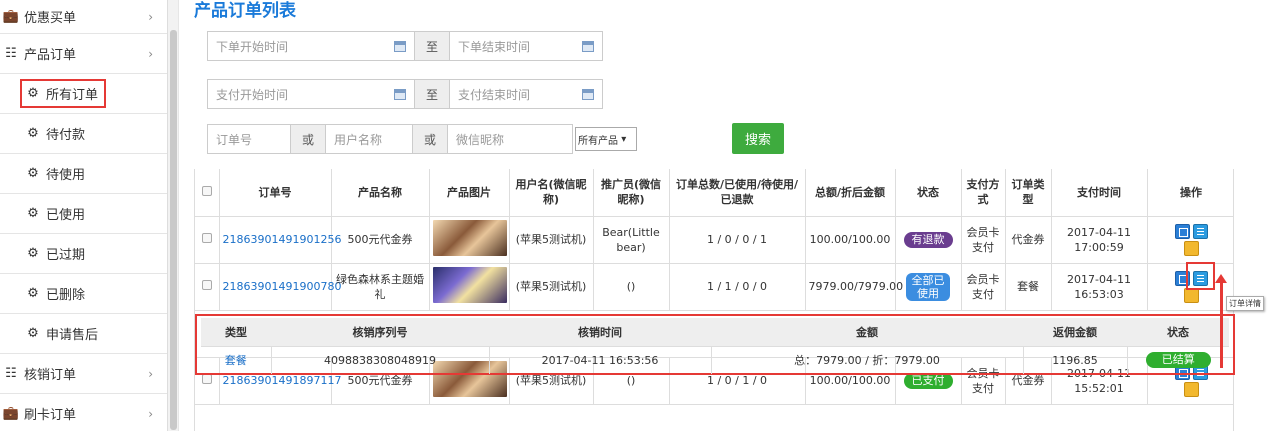  I want to click on order-no-input: 订单号, so click(249, 139).